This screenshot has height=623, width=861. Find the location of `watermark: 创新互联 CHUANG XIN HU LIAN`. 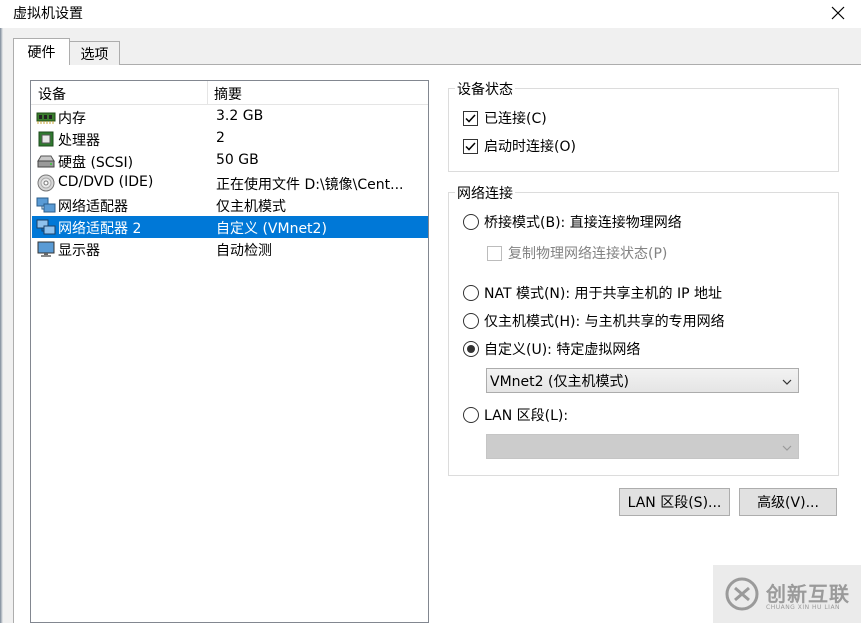

watermark: 创新互联 CHUANG XIN HU LIAN is located at coordinates (787, 594).